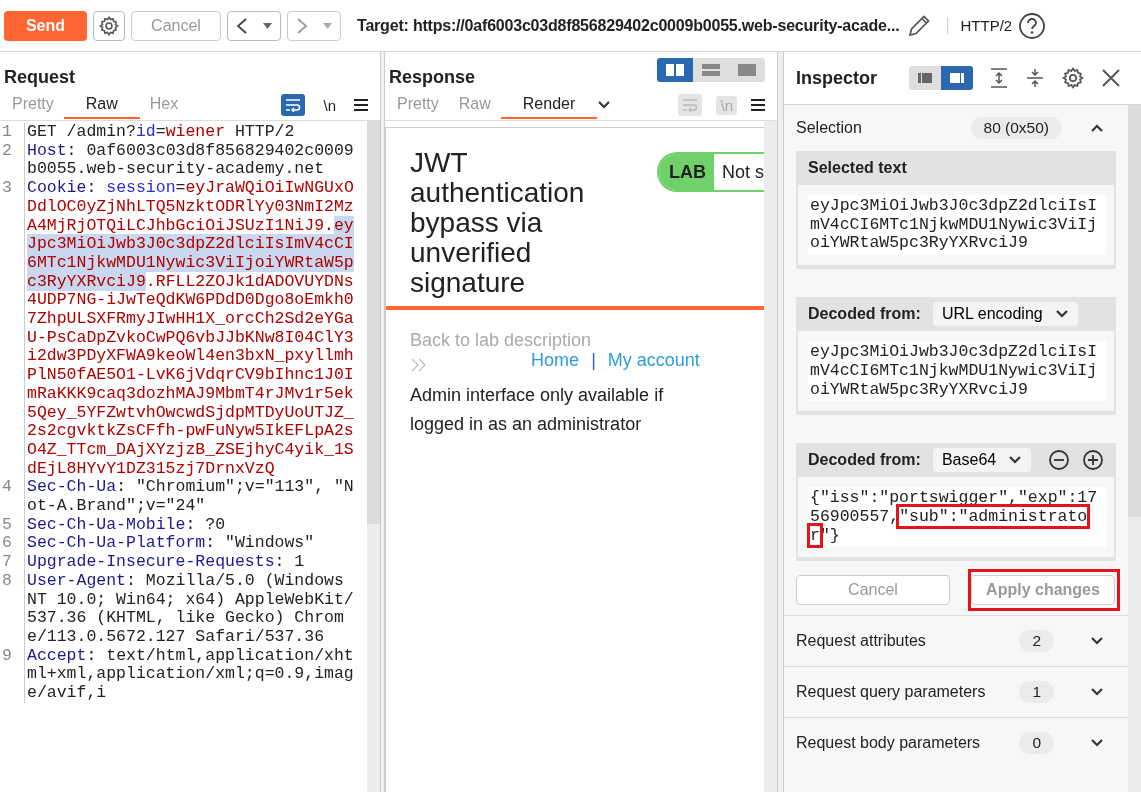 This screenshot has width=1141, height=792. What do you see at coordinates (432, 78) in the screenshot?
I see `panel-title: Response` at bounding box center [432, 78].